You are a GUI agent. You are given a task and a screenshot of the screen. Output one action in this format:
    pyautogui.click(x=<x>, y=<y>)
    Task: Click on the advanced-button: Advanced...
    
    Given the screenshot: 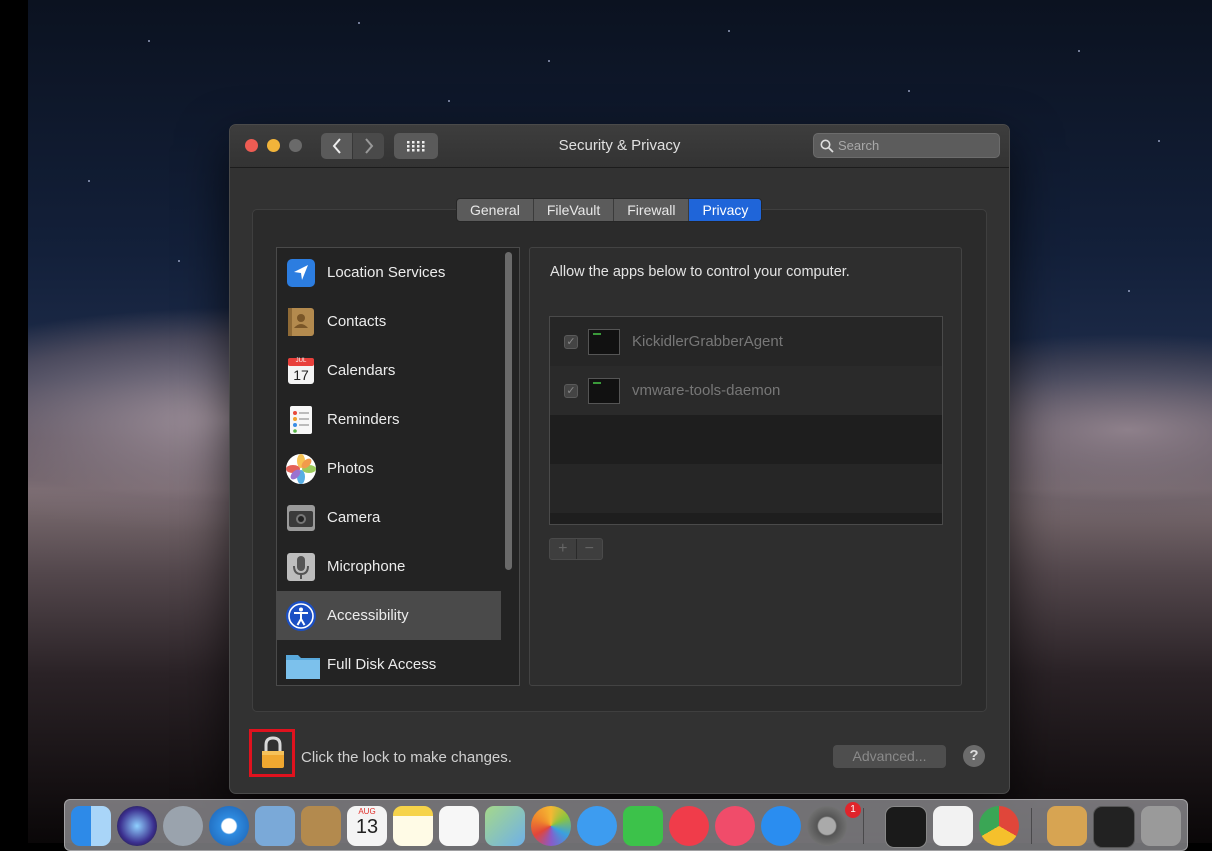 What is the action you would take?
    pyautogui.click(x=889, y=756)
    